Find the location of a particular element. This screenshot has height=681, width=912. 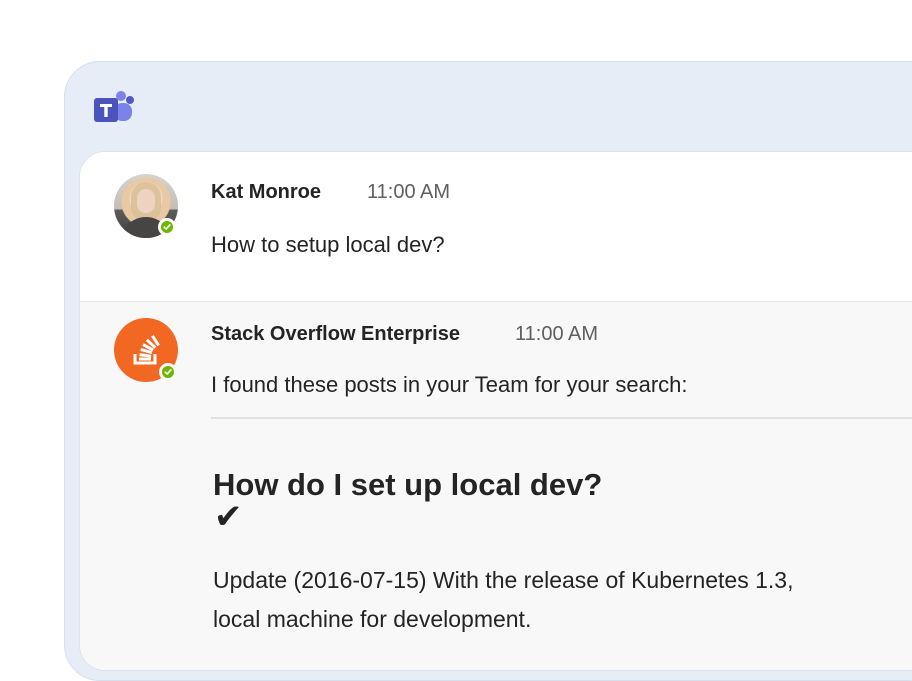

sender-name: Kat Monroe is located at coordinates (266, 192).